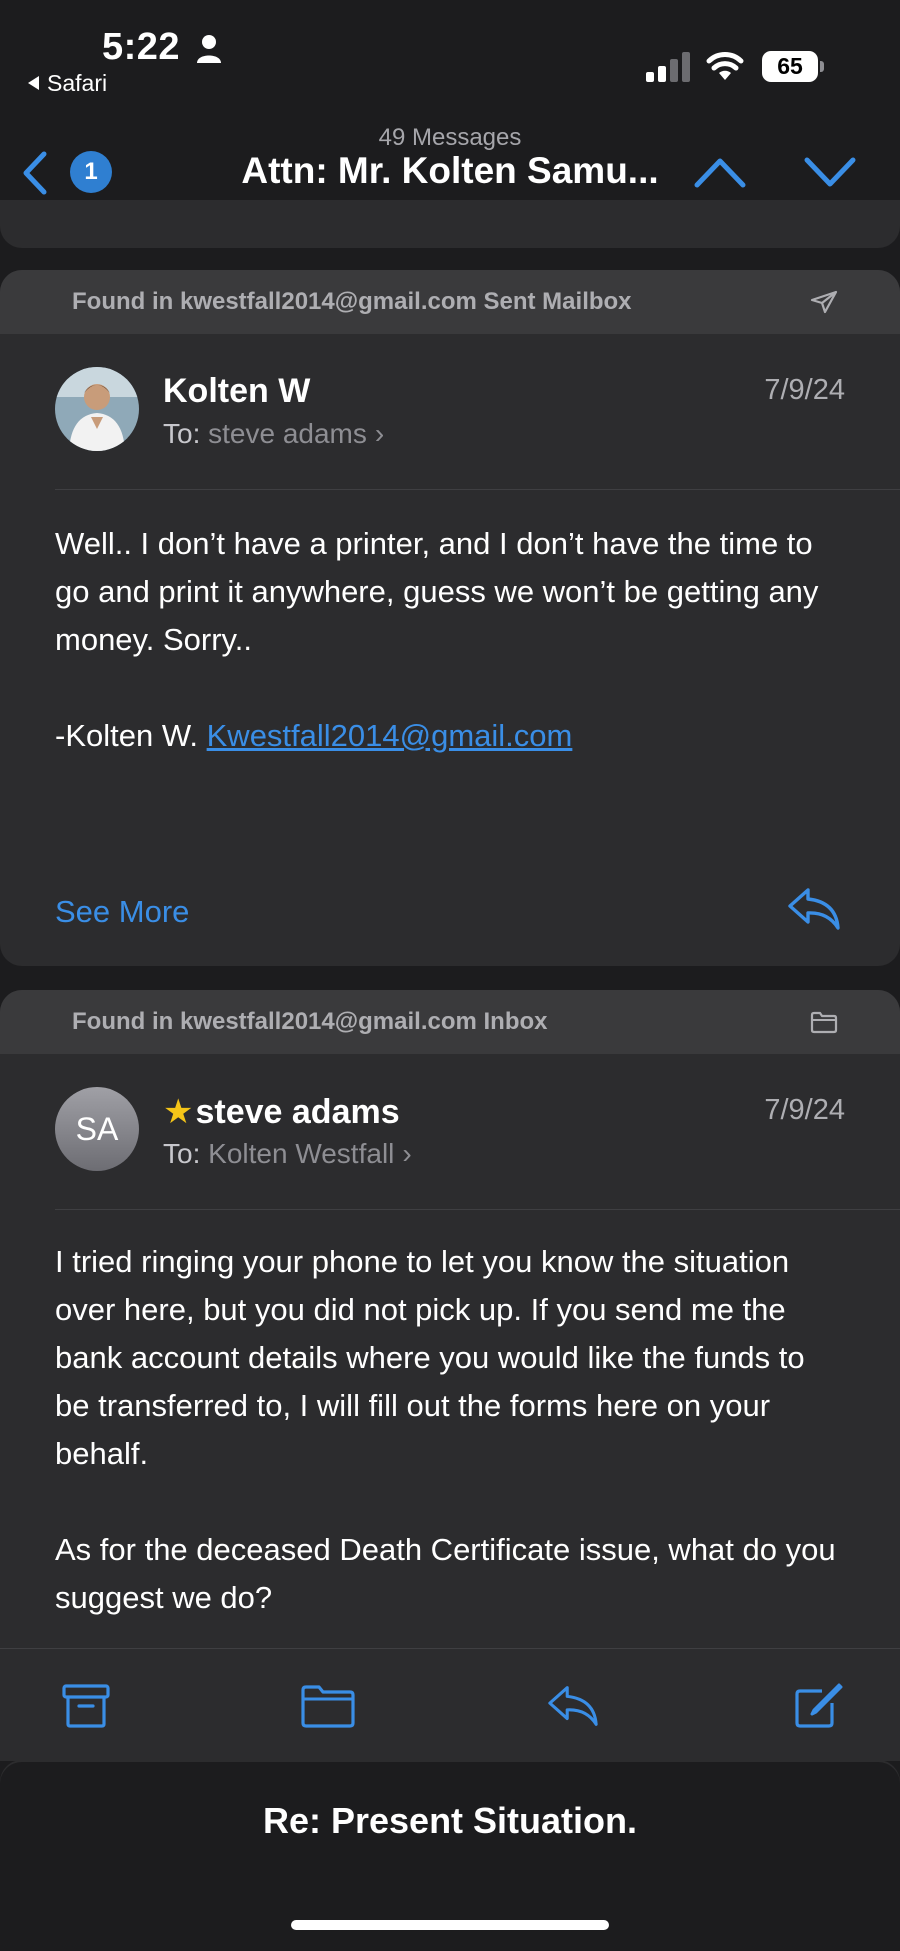  I want to click on wifi-icon, so click(725, 66).